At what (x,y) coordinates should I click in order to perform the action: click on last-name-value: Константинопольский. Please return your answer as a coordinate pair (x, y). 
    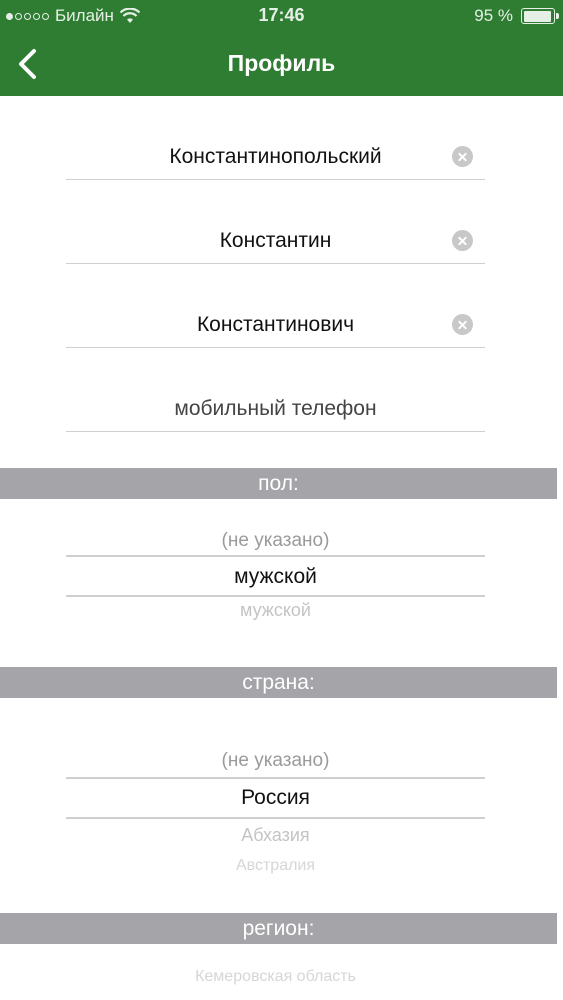
    Looking at the image, I should click on (275, 156).